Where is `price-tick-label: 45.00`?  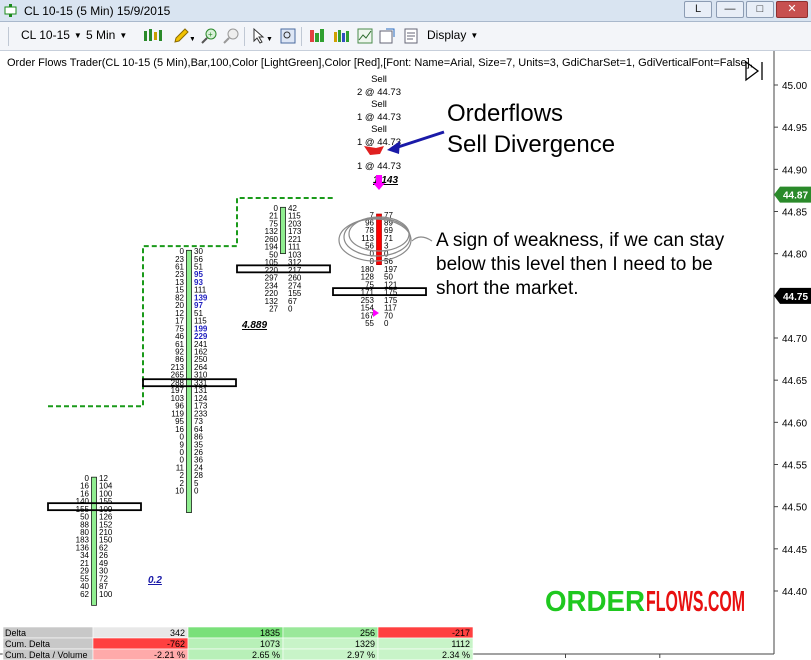
price-tick-label: 45.00 is located at coordinates (794, 86).